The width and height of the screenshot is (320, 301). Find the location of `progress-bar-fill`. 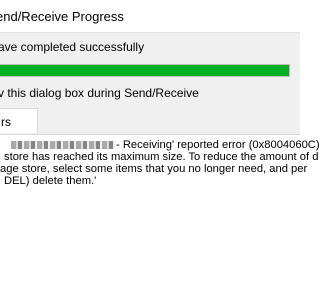

progress-bar-fill is located at coordinates (144, 70).